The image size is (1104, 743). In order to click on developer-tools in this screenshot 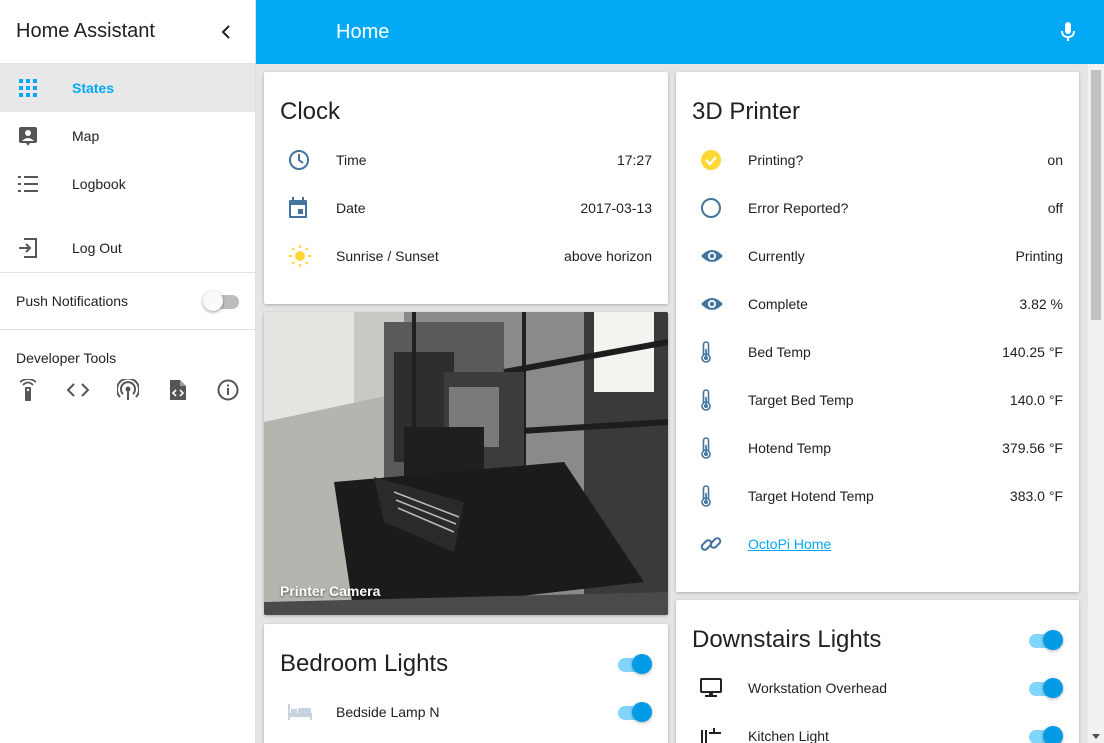, I will do `click(127, 386)`.